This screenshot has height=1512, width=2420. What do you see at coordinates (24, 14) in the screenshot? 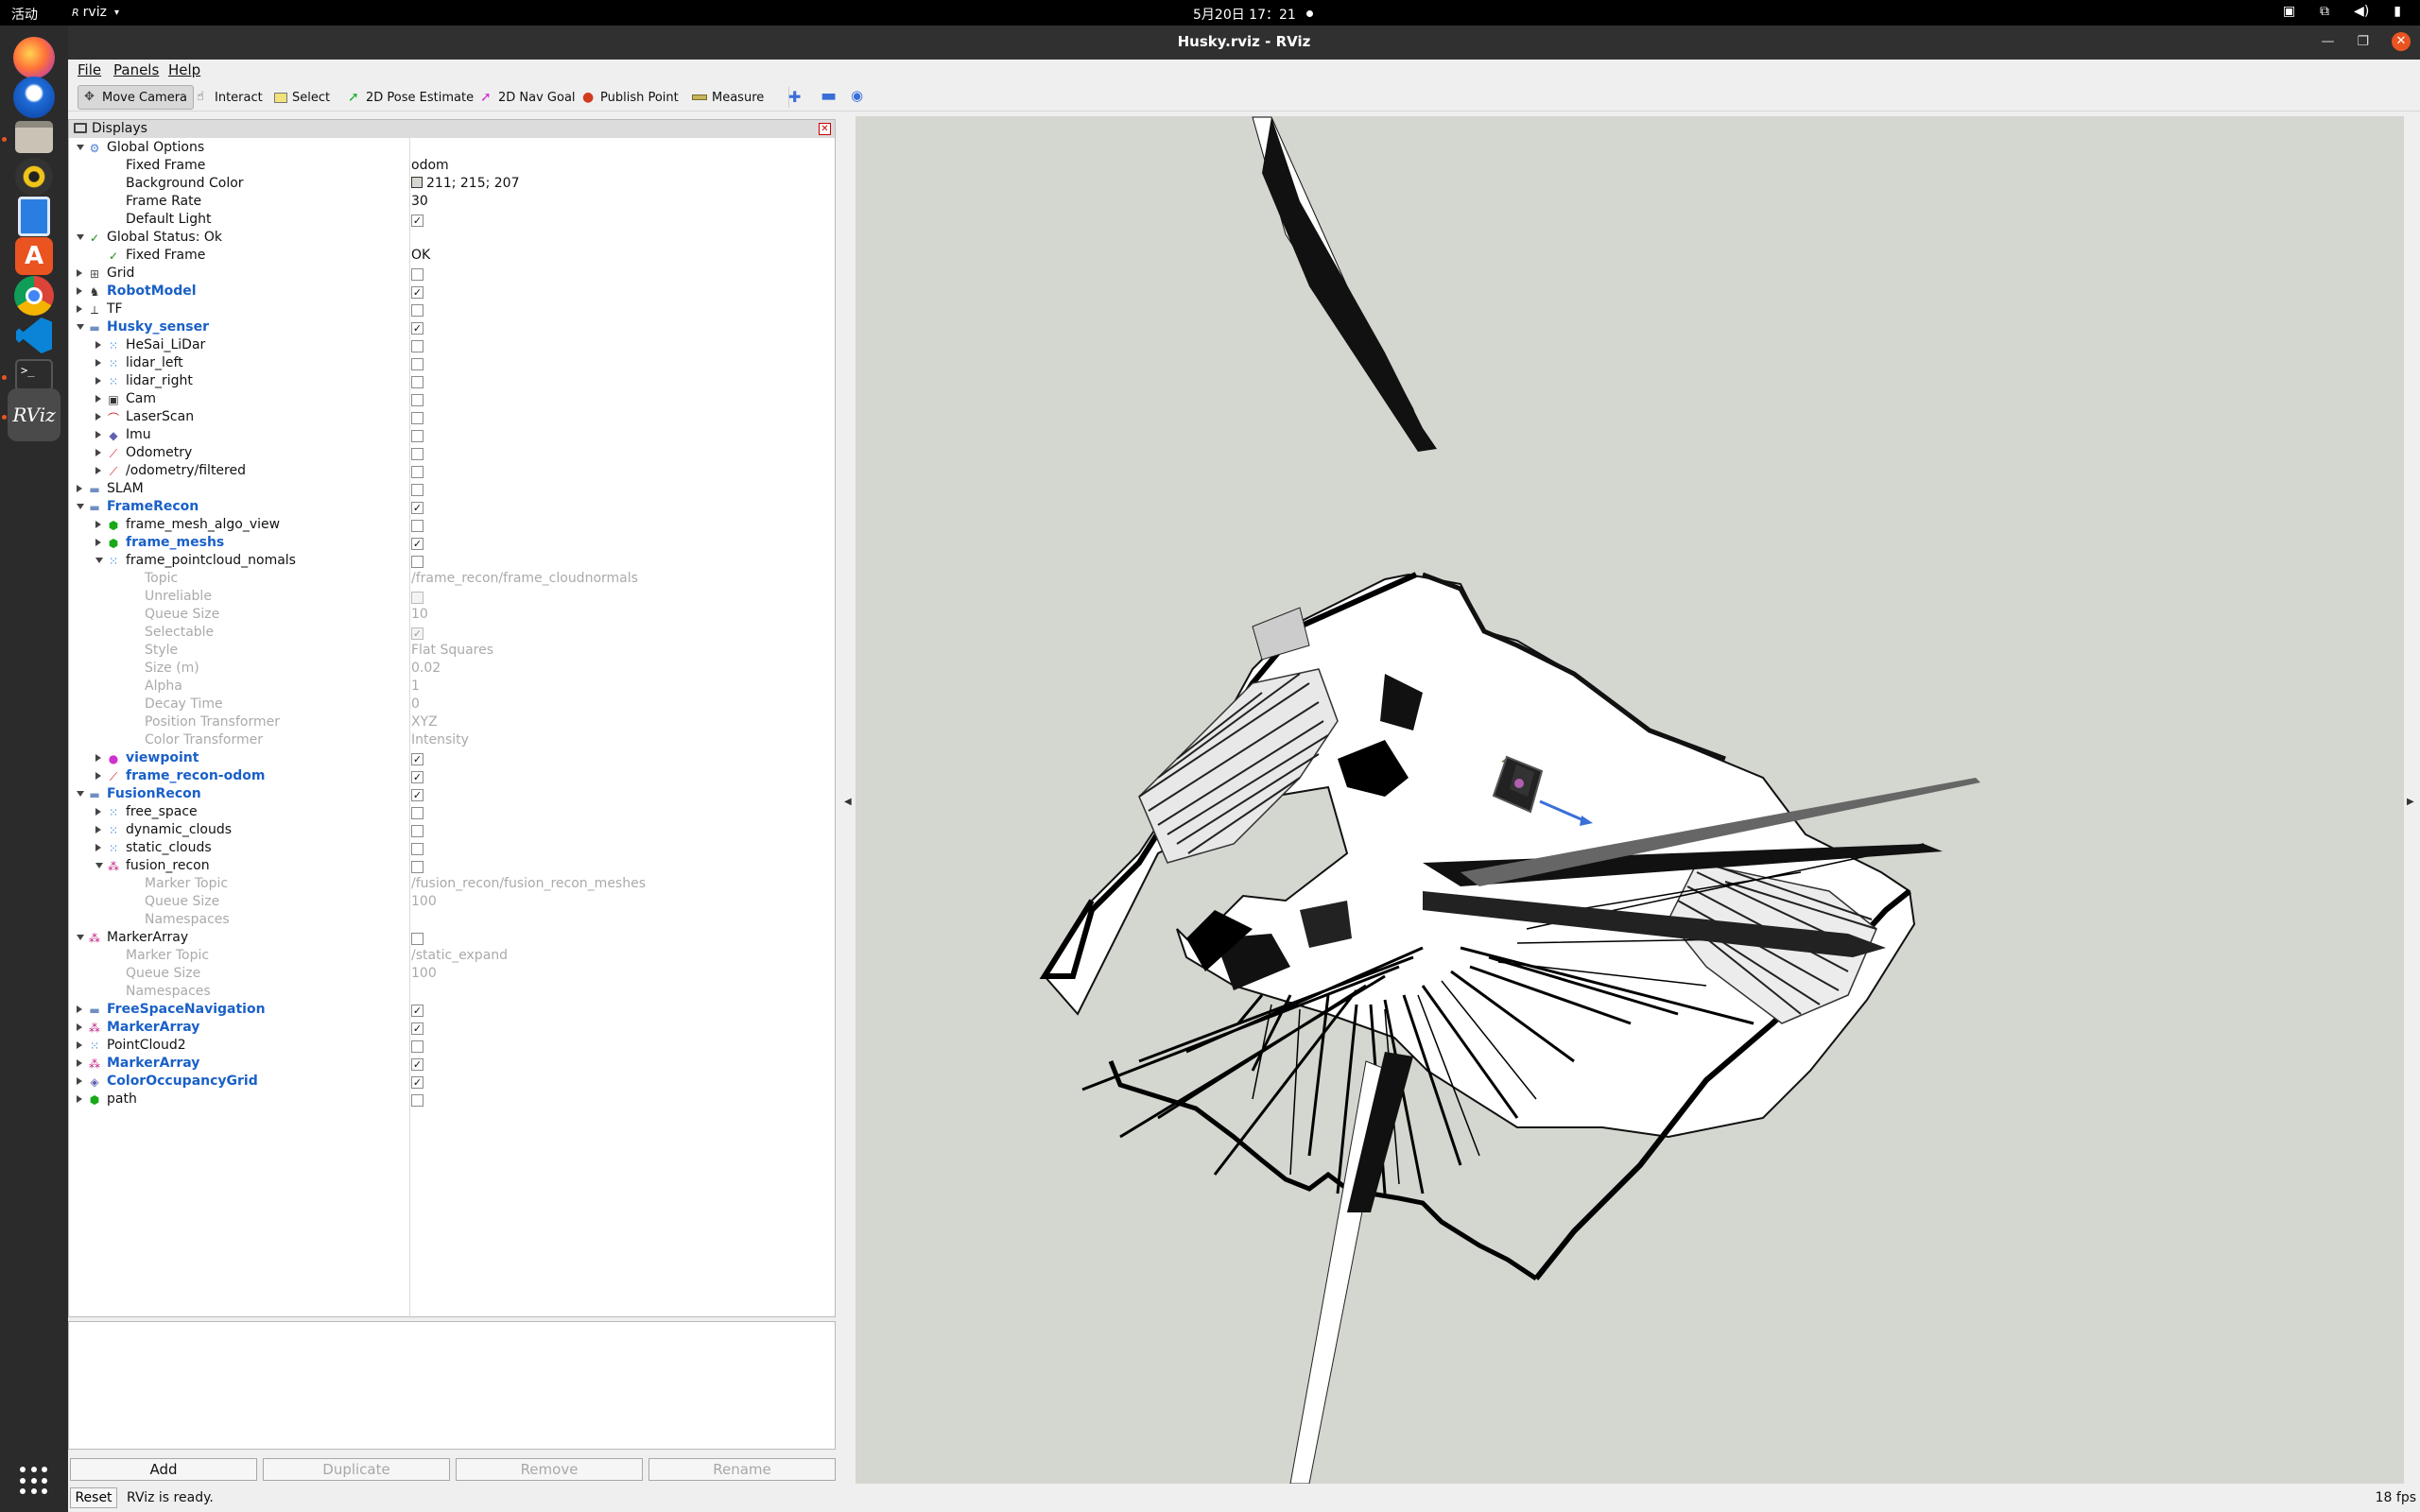
I see `activities-button: 活动` at bounding box center [24, 14].